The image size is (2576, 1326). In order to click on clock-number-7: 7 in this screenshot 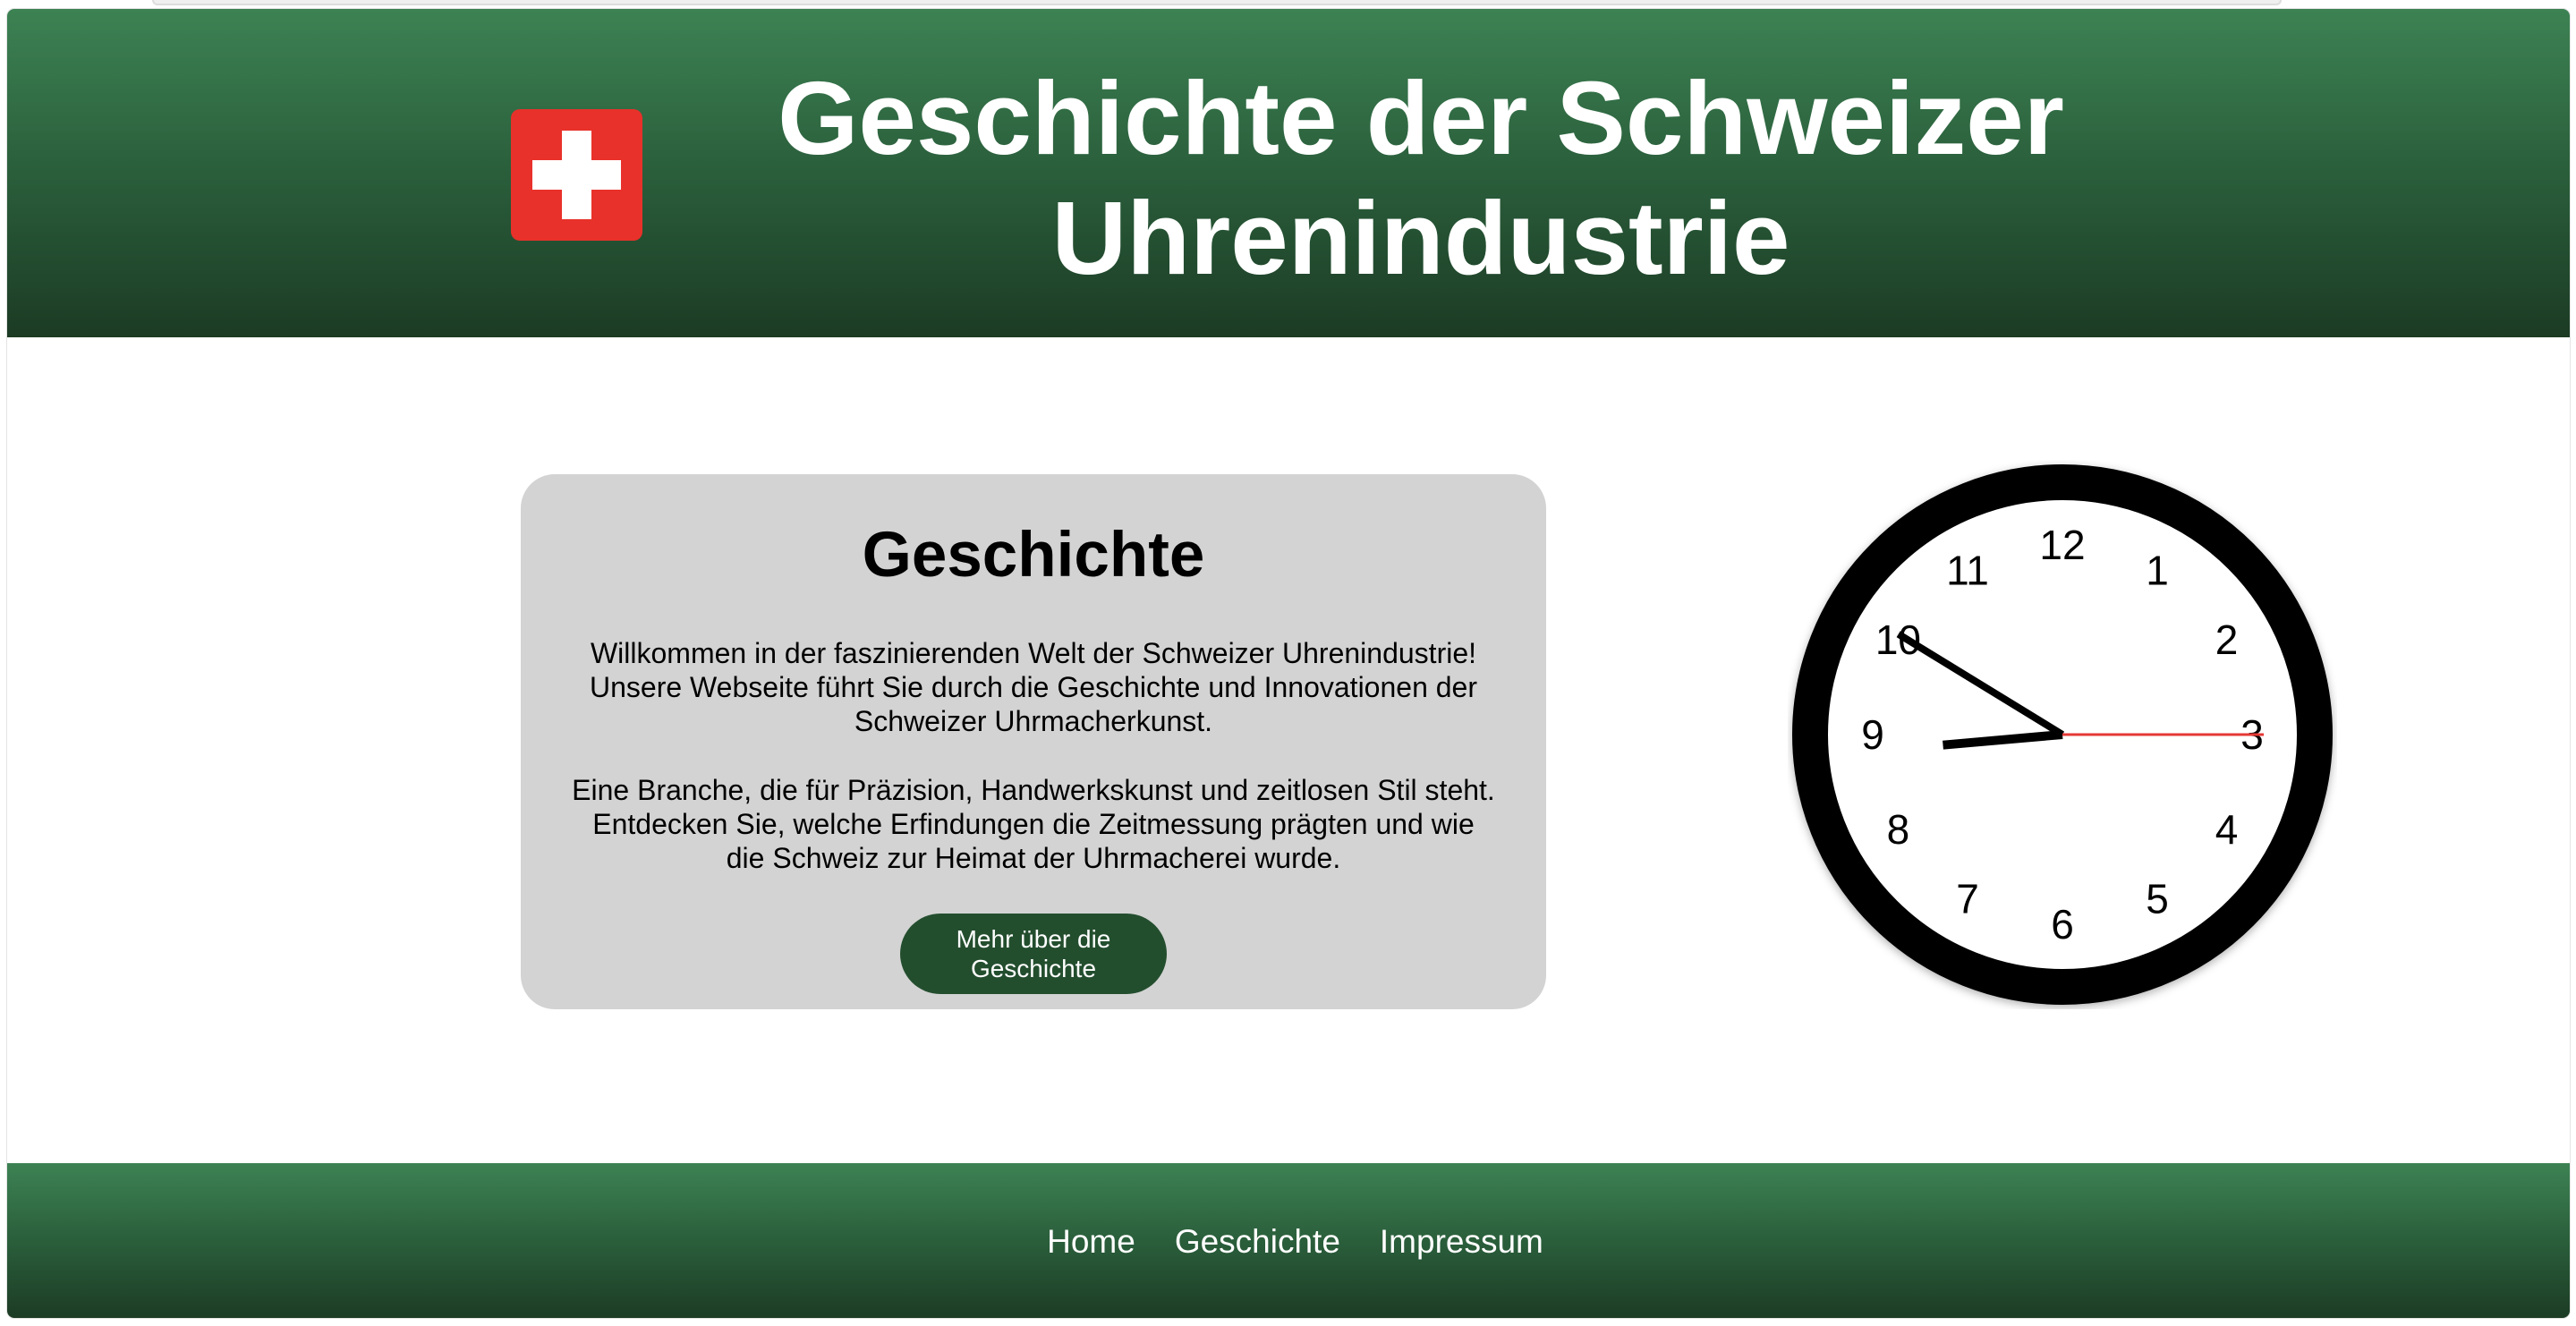, I will do `click(1967, 899)`.